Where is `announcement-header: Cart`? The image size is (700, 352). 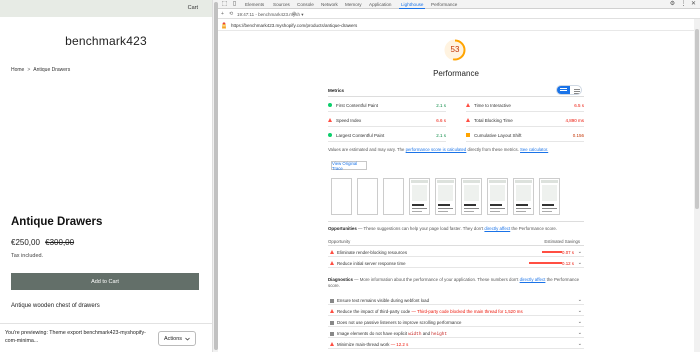 announcement-header: Cart is located at coordinates (106, 8).